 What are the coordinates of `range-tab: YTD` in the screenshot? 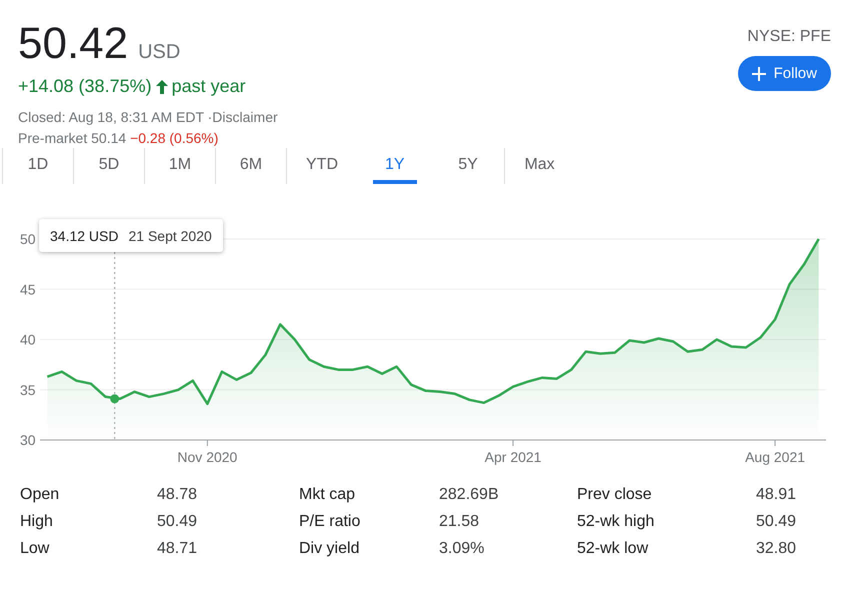 It's located at (321, 166).